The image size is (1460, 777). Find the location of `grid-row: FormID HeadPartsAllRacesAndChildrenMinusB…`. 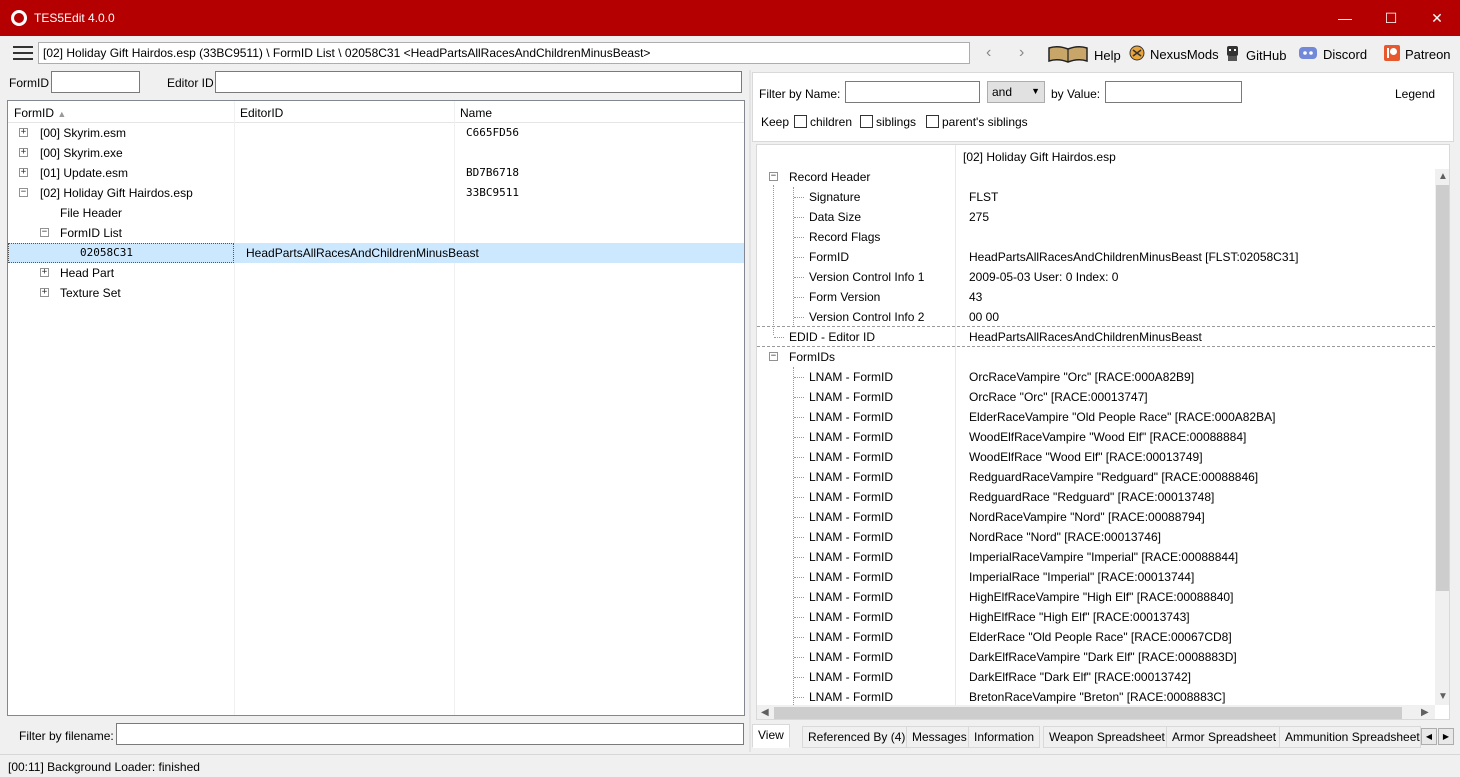

grid-row: FormID HeadPartsAllRacesAndChildrenMinusB… is located at coordinates (1096, 257).